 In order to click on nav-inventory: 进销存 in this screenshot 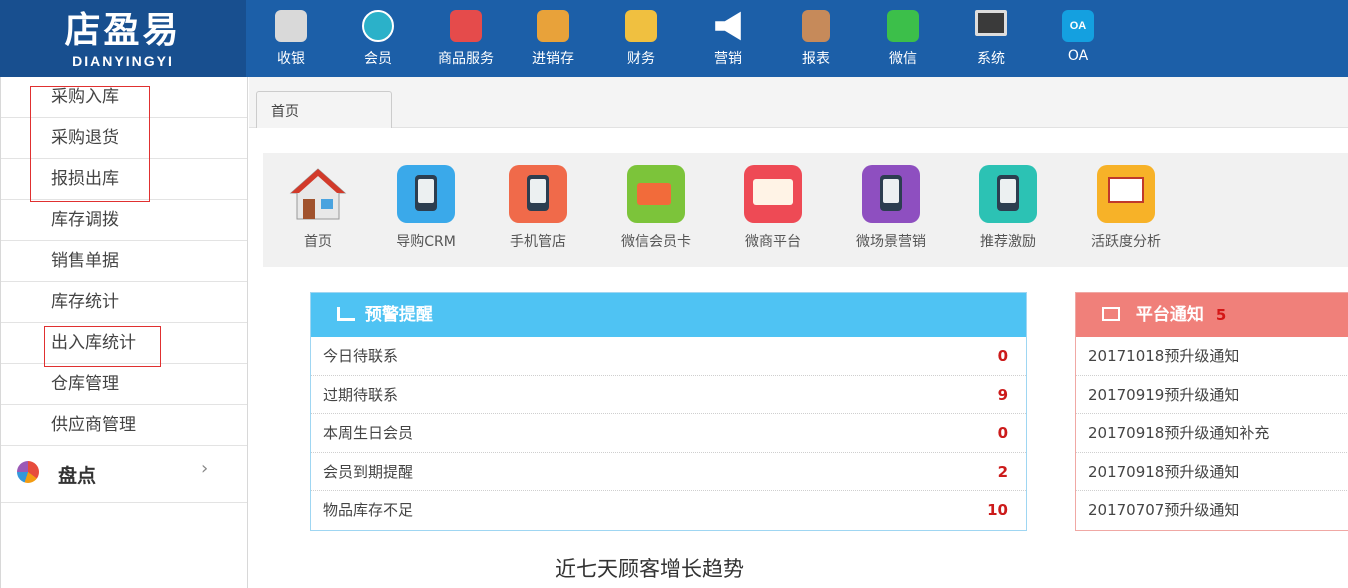, I will do `click(553, 40)`.